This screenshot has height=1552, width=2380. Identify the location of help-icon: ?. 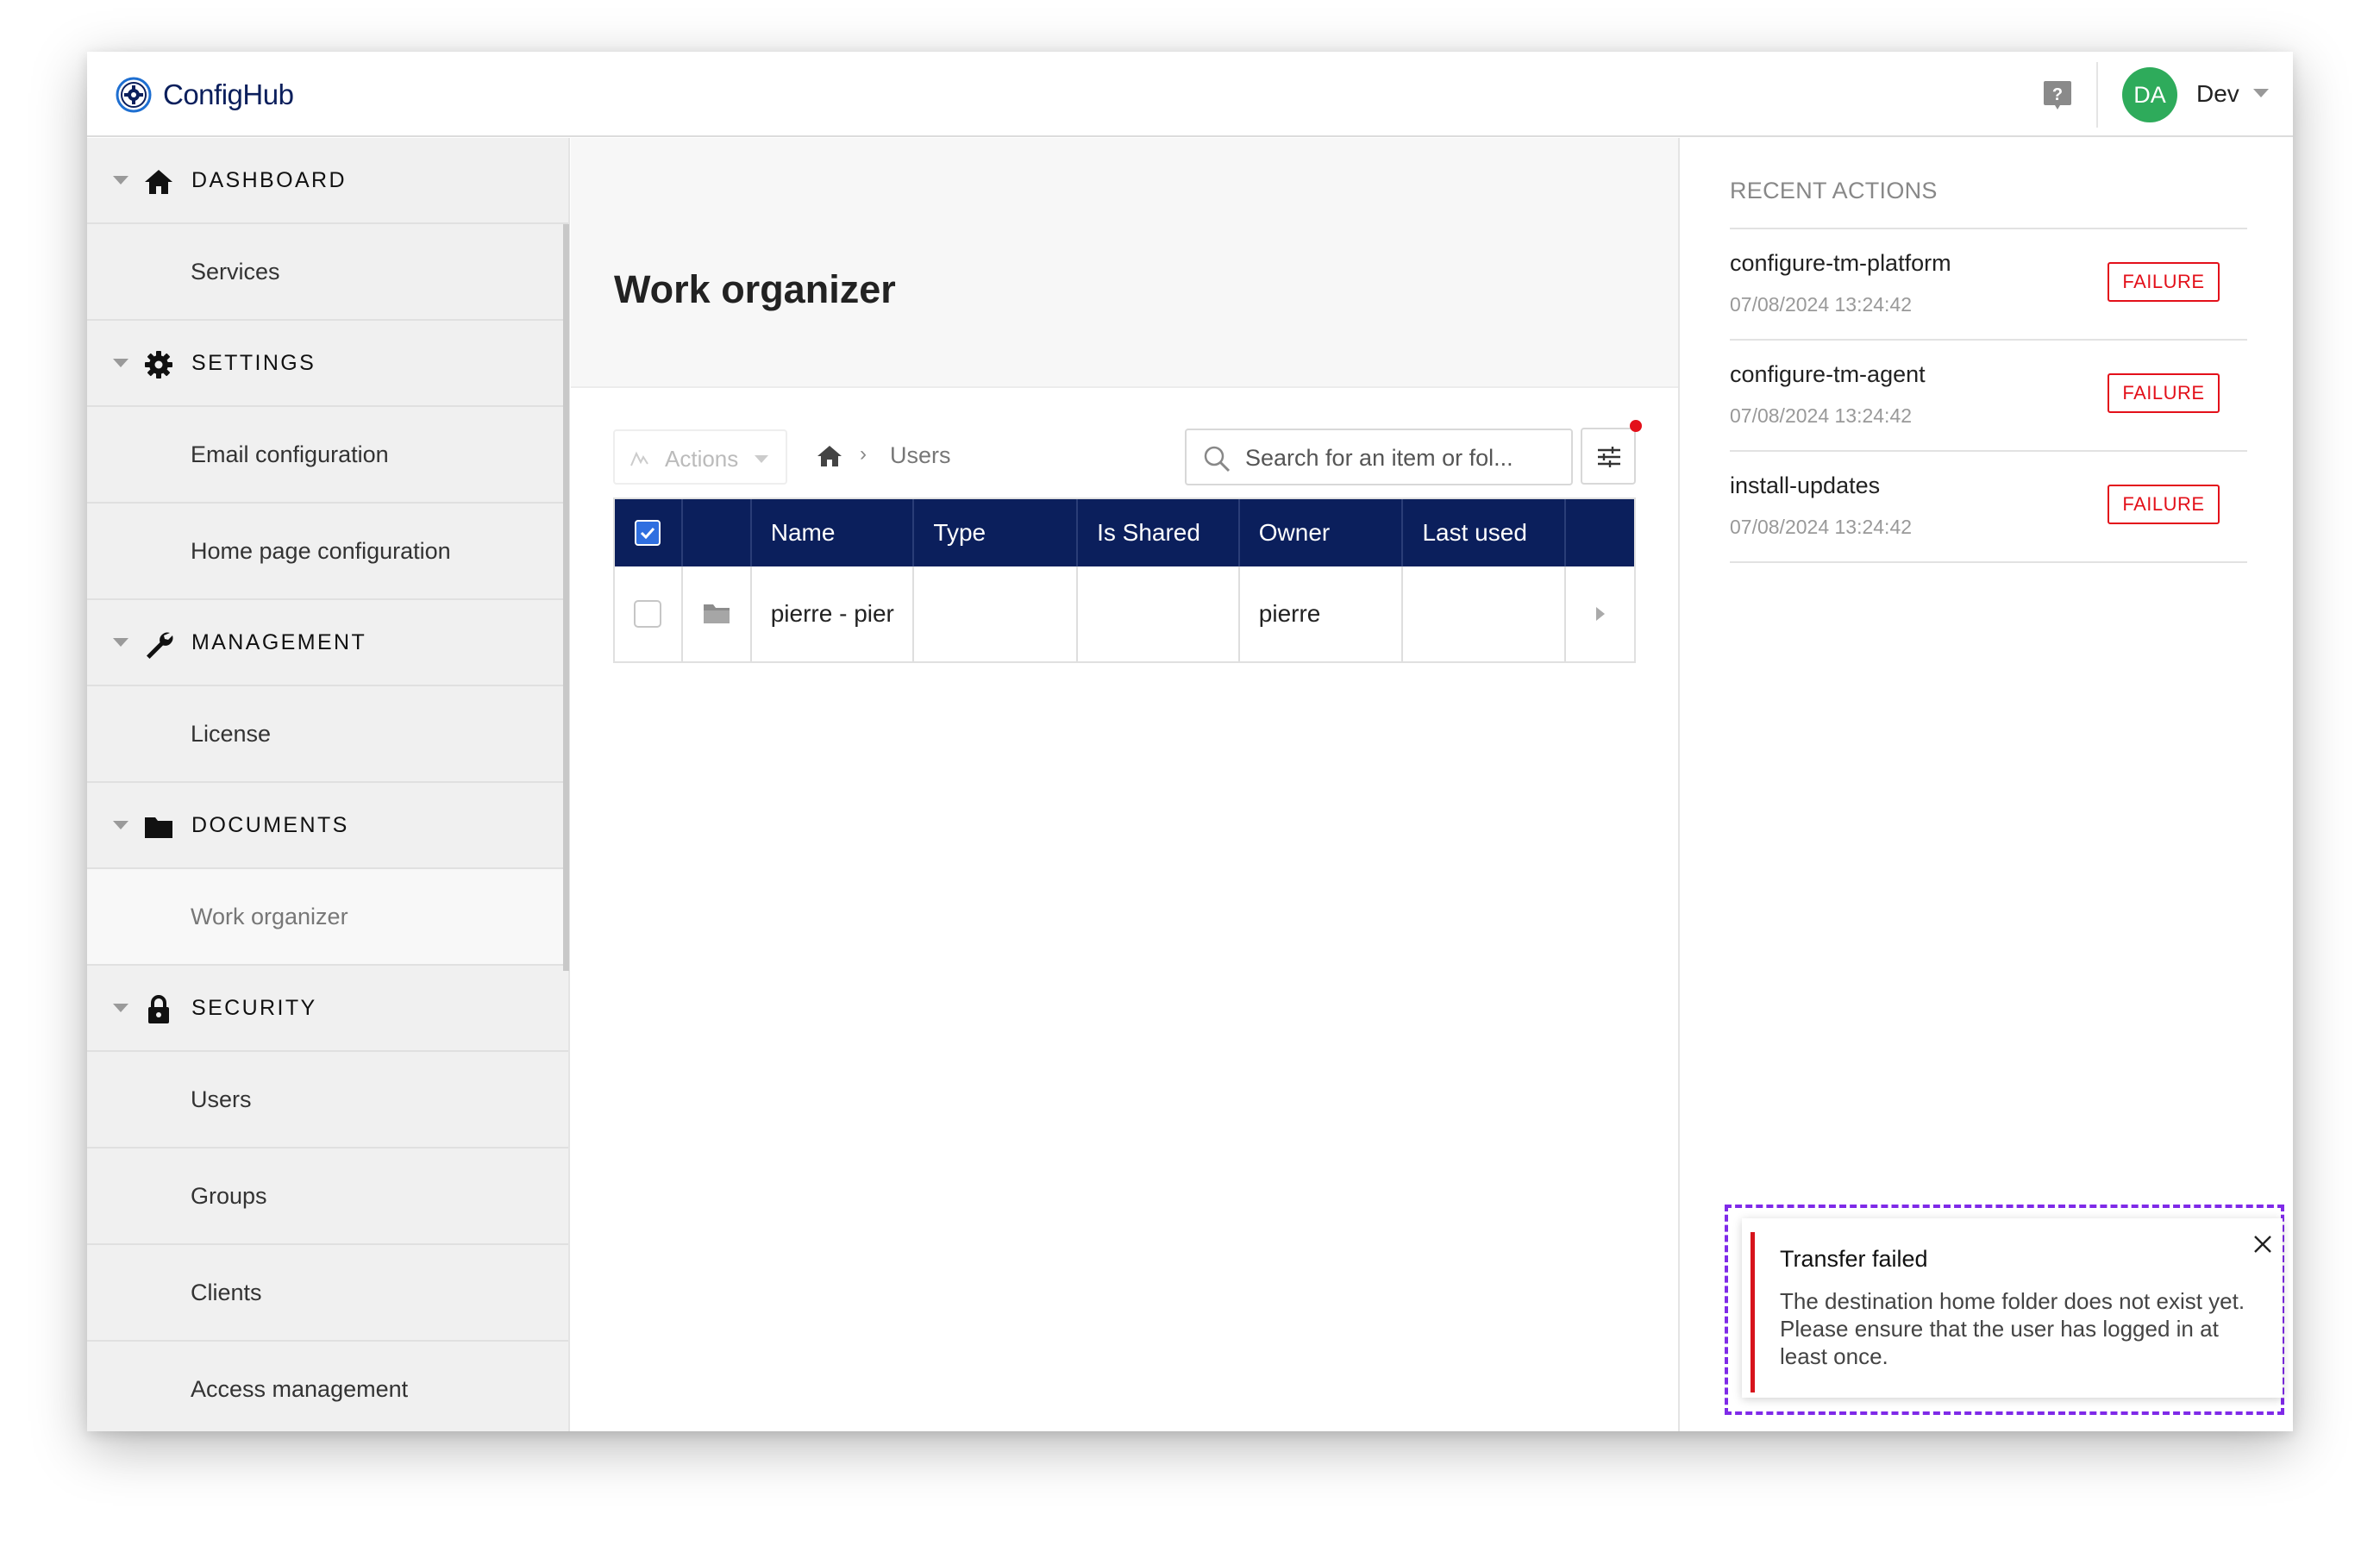
(2058, 94).